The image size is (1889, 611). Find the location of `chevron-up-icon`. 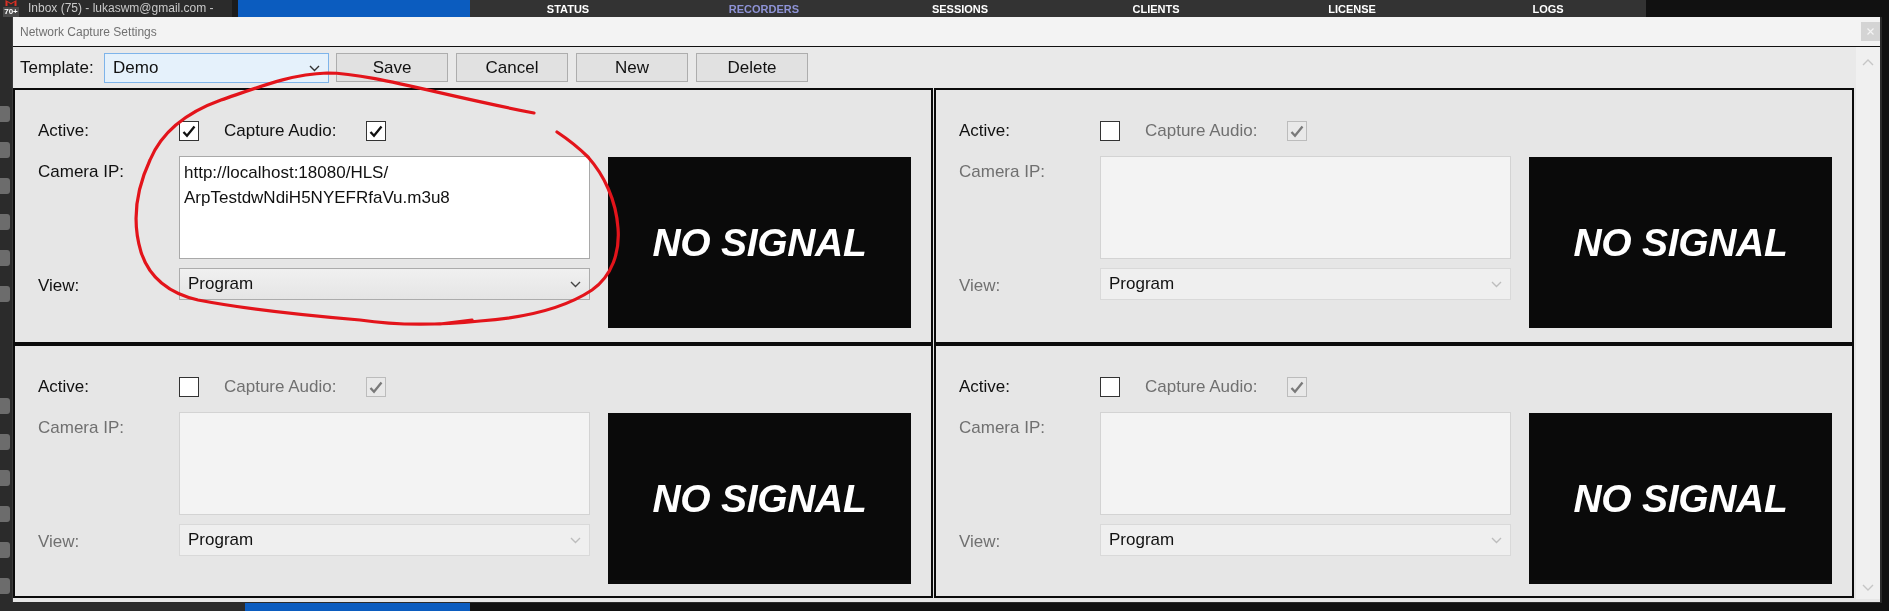

chevron-up-icon is located at coordinates (1868, 62).